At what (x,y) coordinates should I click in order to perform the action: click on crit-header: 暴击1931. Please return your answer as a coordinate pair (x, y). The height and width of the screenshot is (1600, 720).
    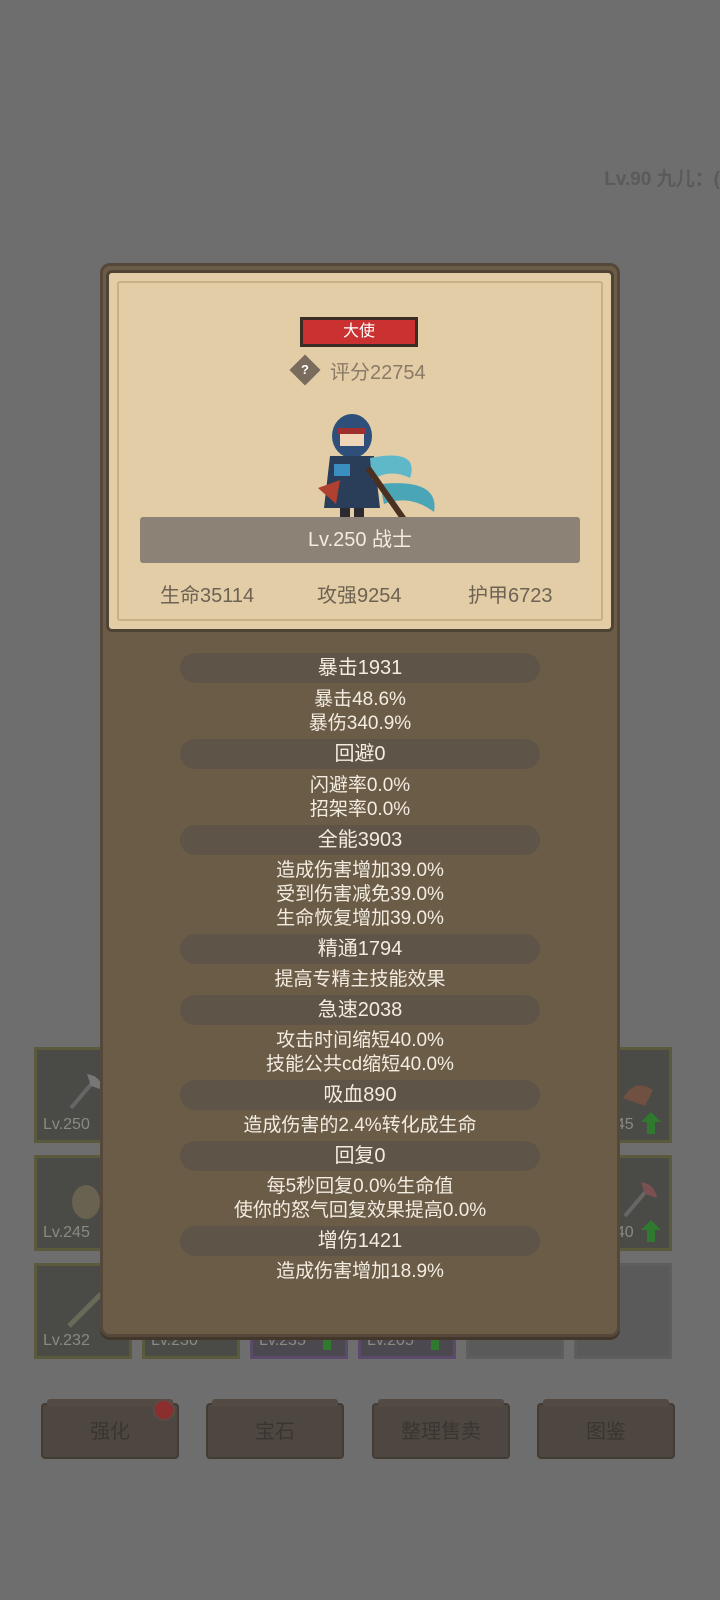
    Looking at the image, I should click on (360, 668).